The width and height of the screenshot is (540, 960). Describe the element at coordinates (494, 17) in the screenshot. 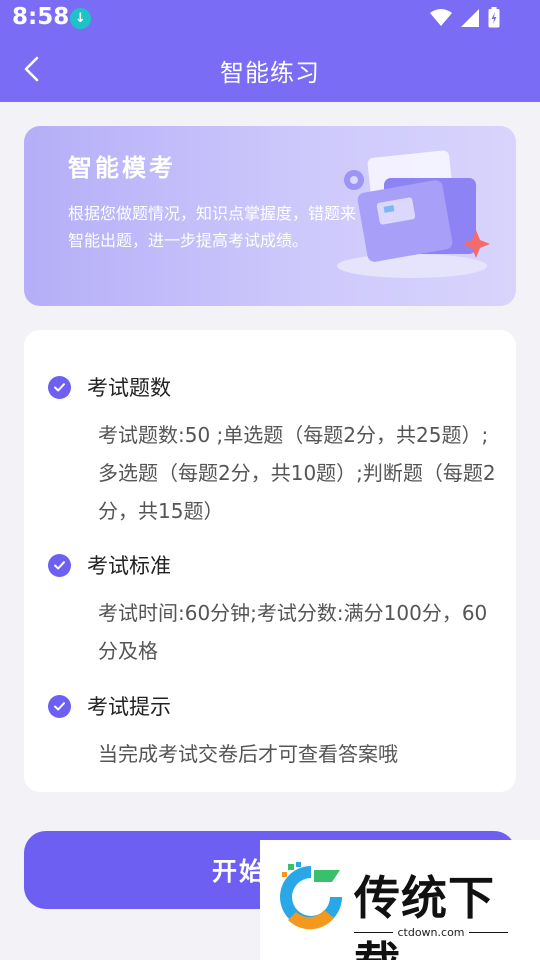

I see `battery-icon` at that location.